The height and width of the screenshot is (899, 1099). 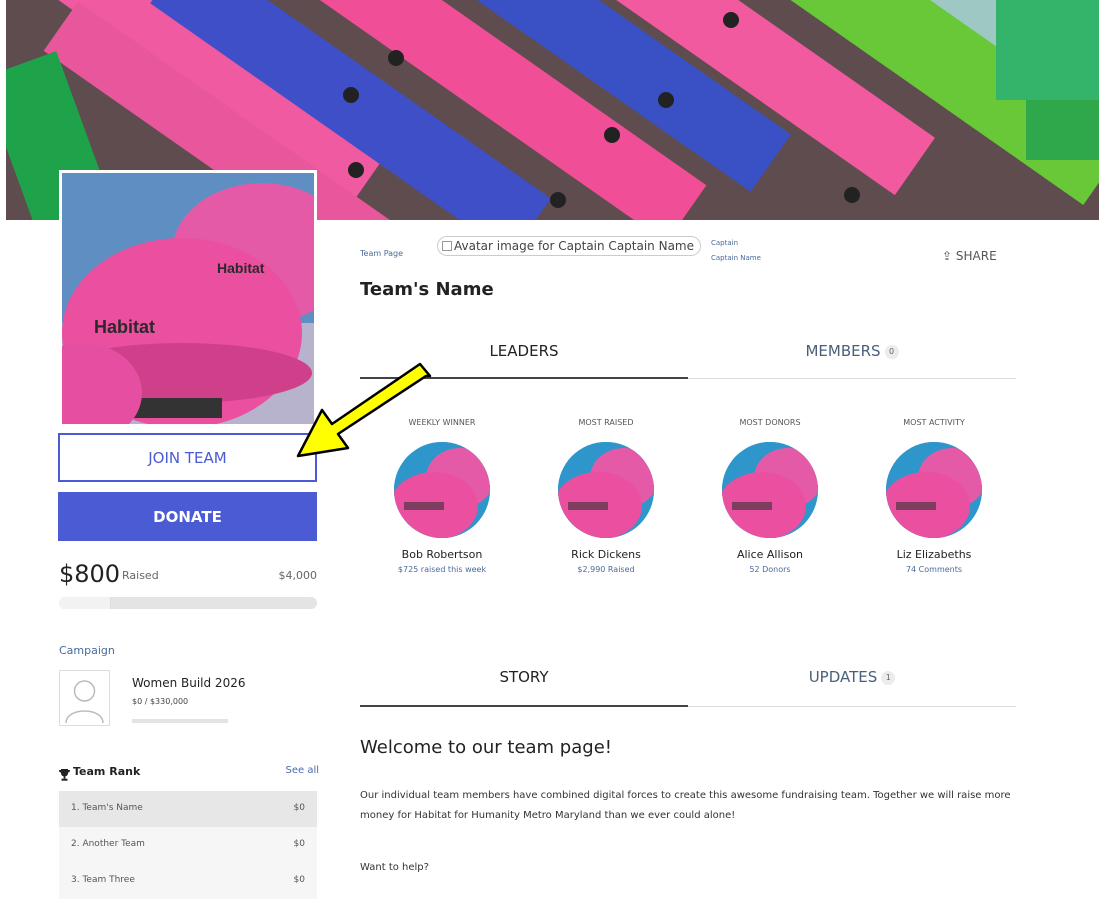 What do you see at coordinates (888, 677) in the screenshot?
I see `updates-count-badge: 1` at bounding box center [888, 677].